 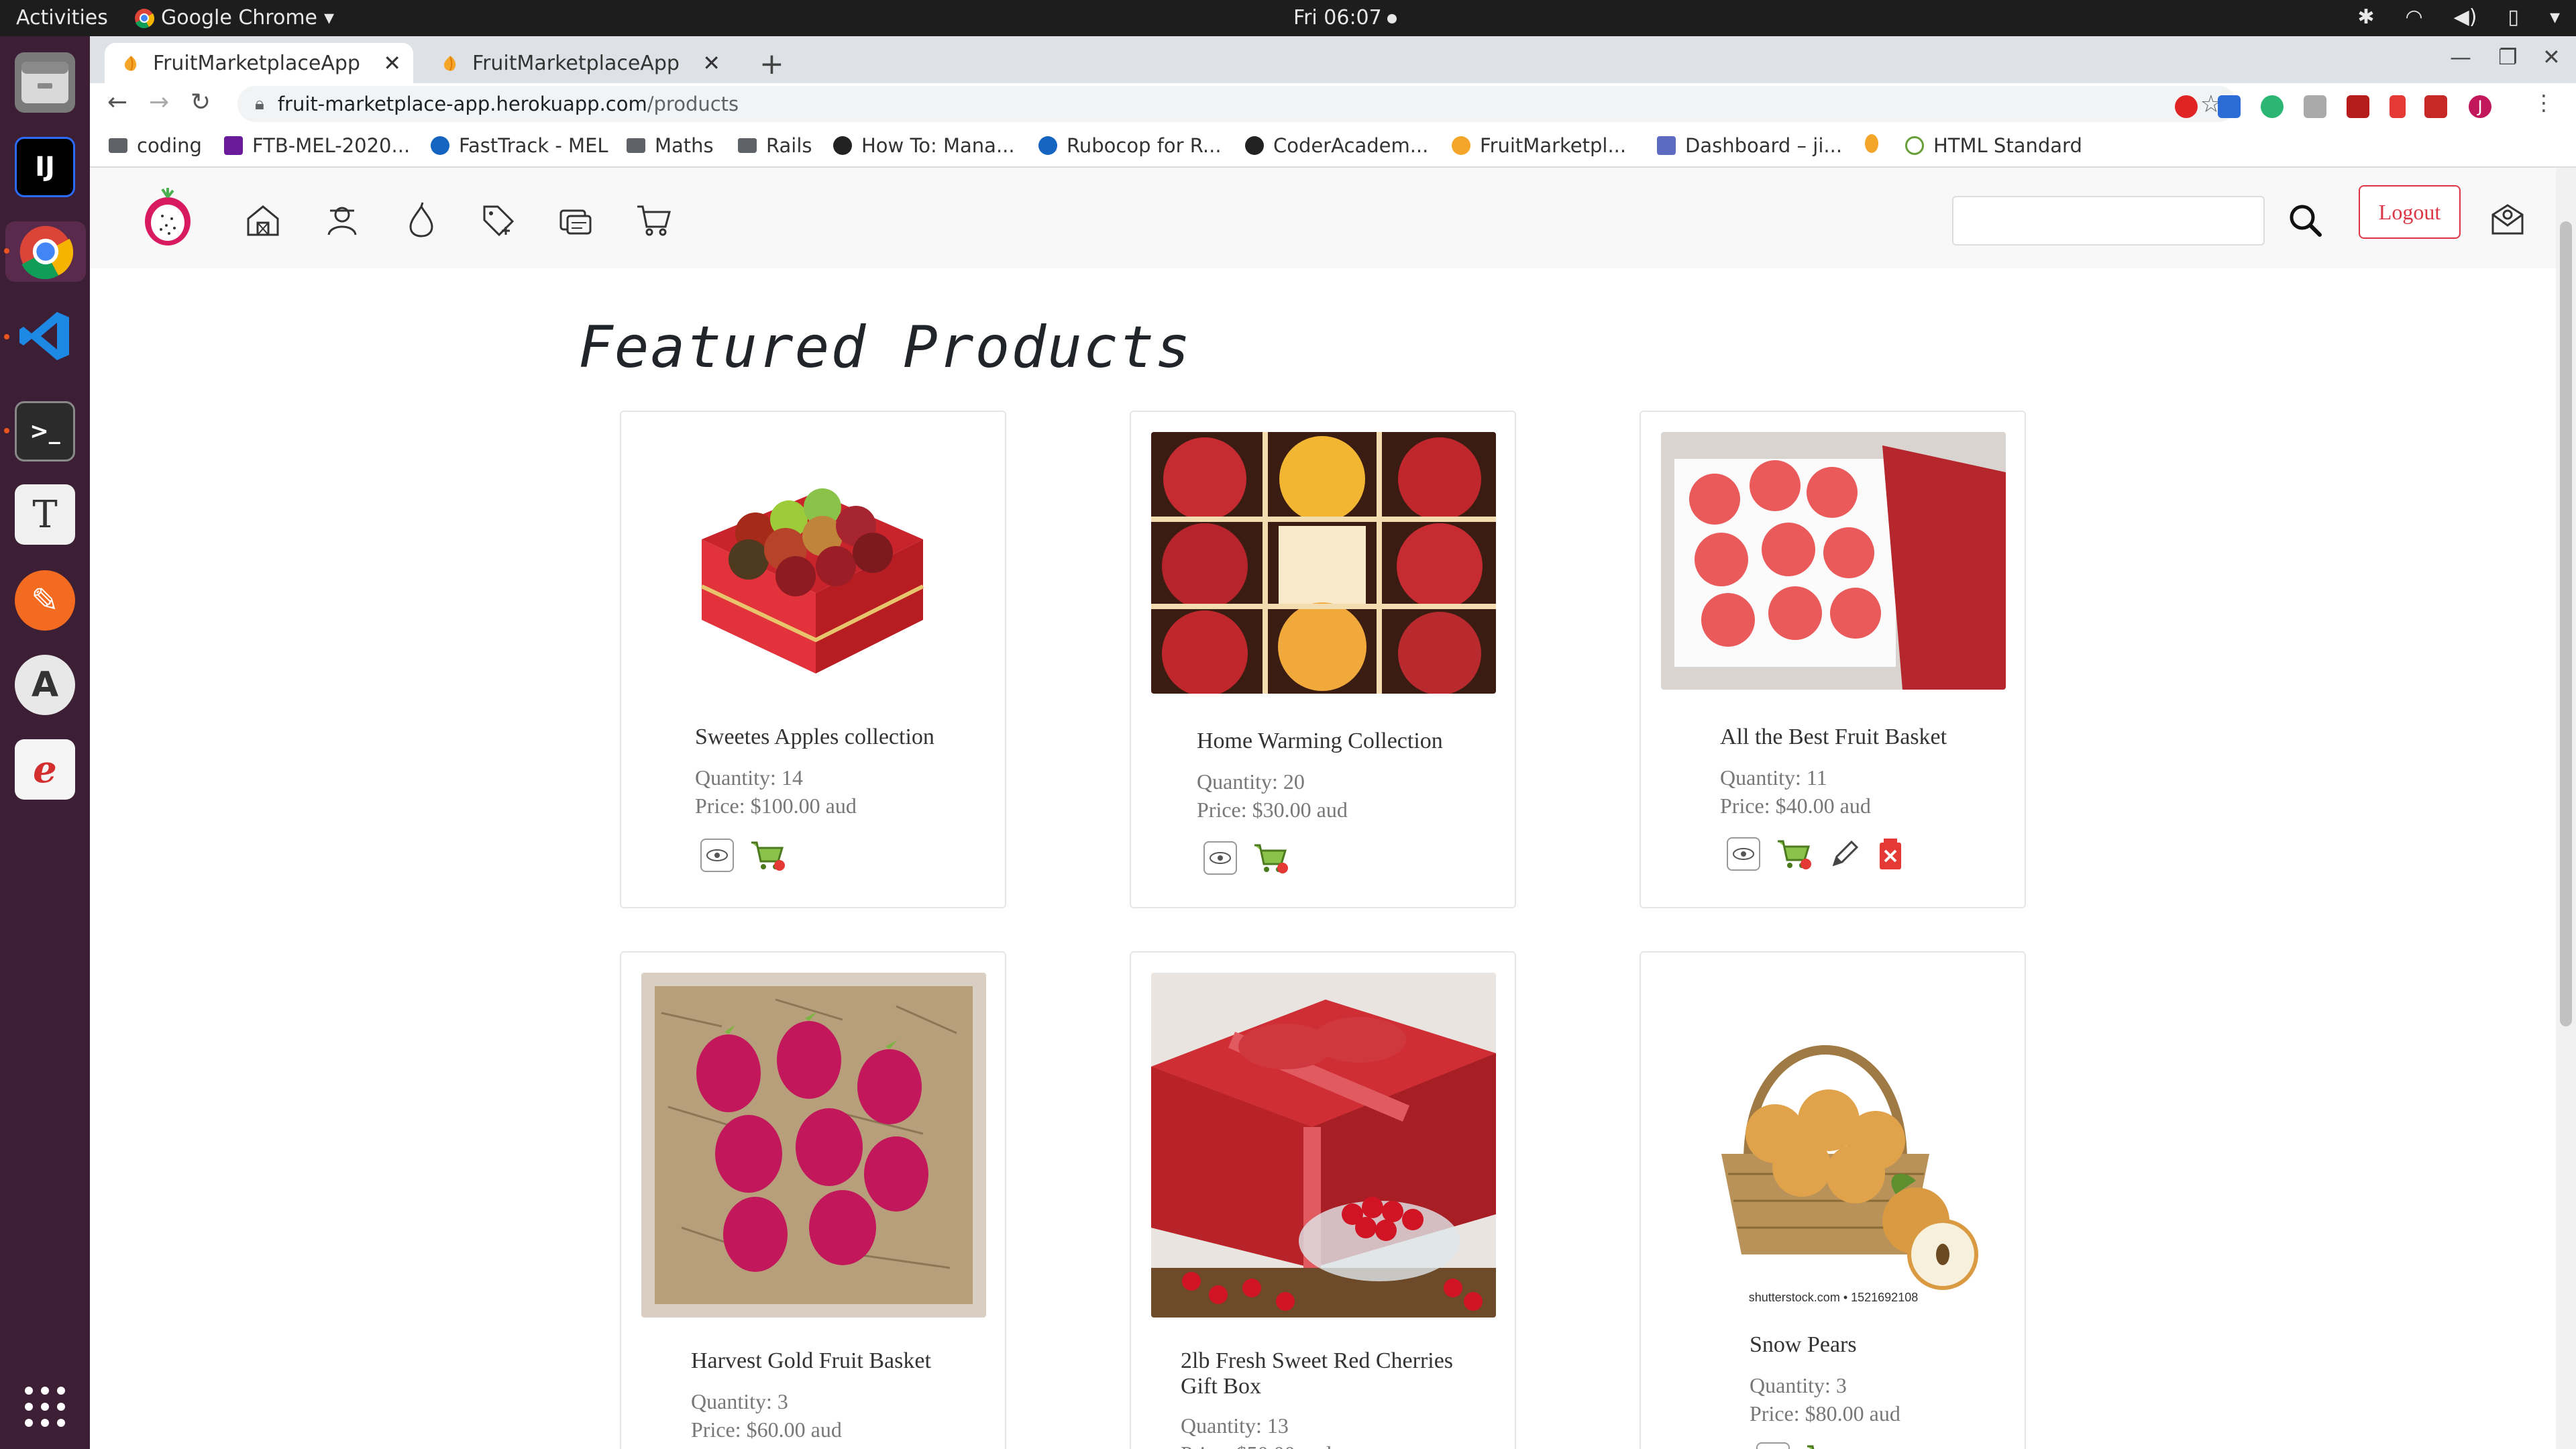 What do you see at coordinates (2551, 57) in the screenshot?
I see `close-window-icon: ✕` at bounding box center [2551, 57].